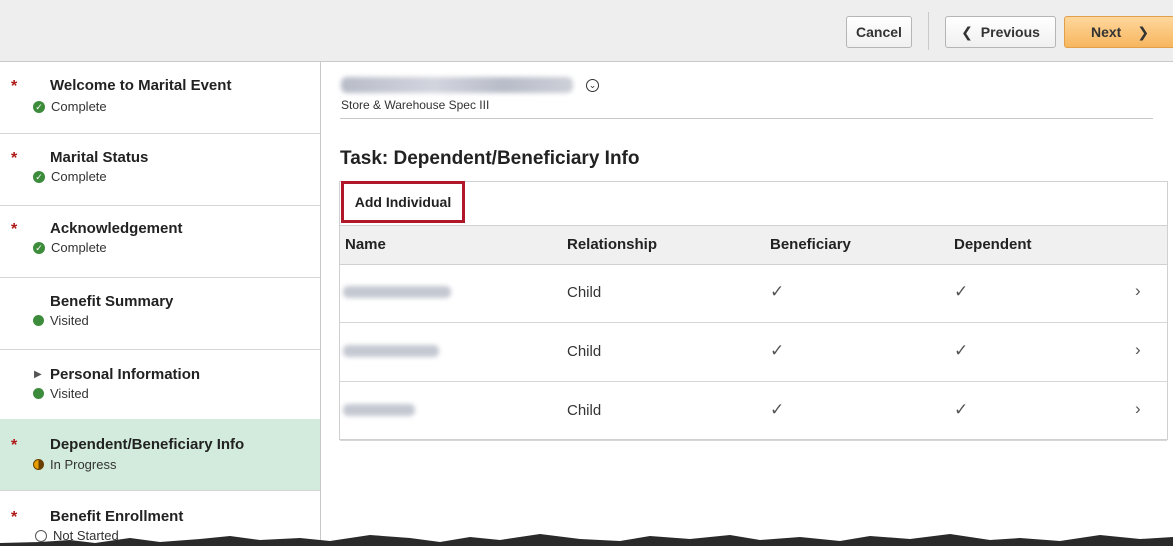 Image resolution: width=1173 pixels, height=546 pixels. Describe the element at coordinates (141, 85) in the screenshot. I see `sidebar-item-label: Welcome to Marital Event` at that location.